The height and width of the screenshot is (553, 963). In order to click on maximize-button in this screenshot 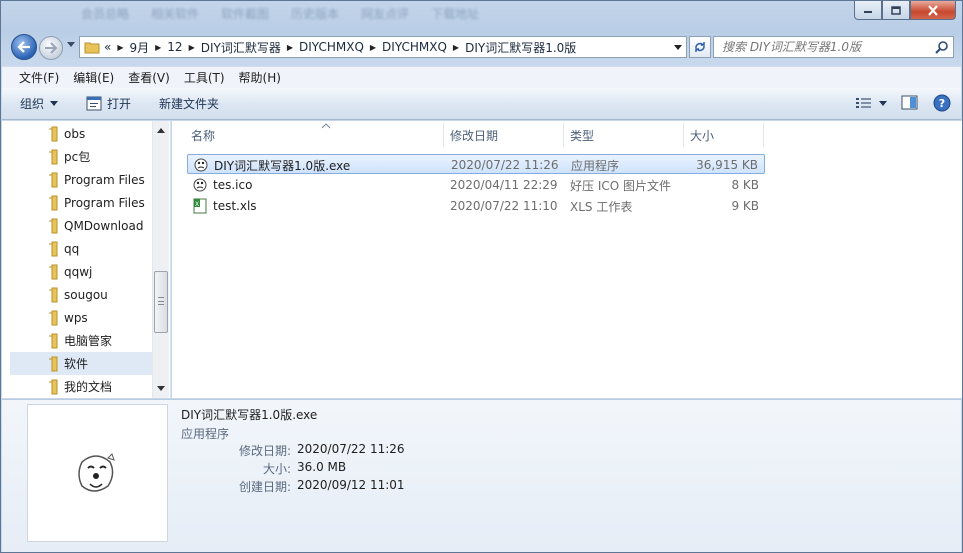, I will do `click(896, 10)`.